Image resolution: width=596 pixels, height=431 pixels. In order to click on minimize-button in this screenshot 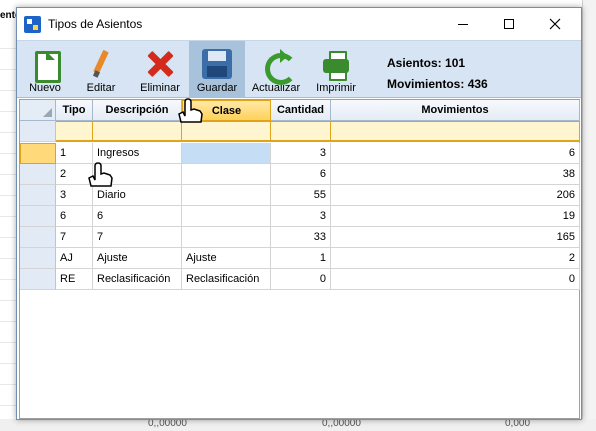, I will do `click(463, 24)`.